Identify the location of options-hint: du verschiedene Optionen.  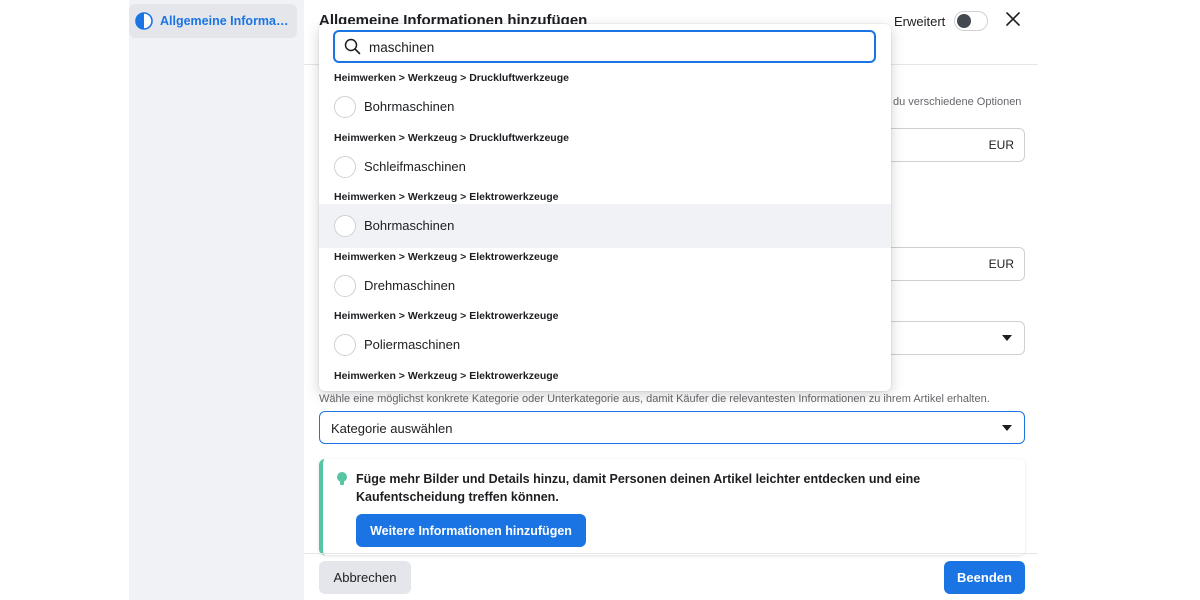
(957, 102).